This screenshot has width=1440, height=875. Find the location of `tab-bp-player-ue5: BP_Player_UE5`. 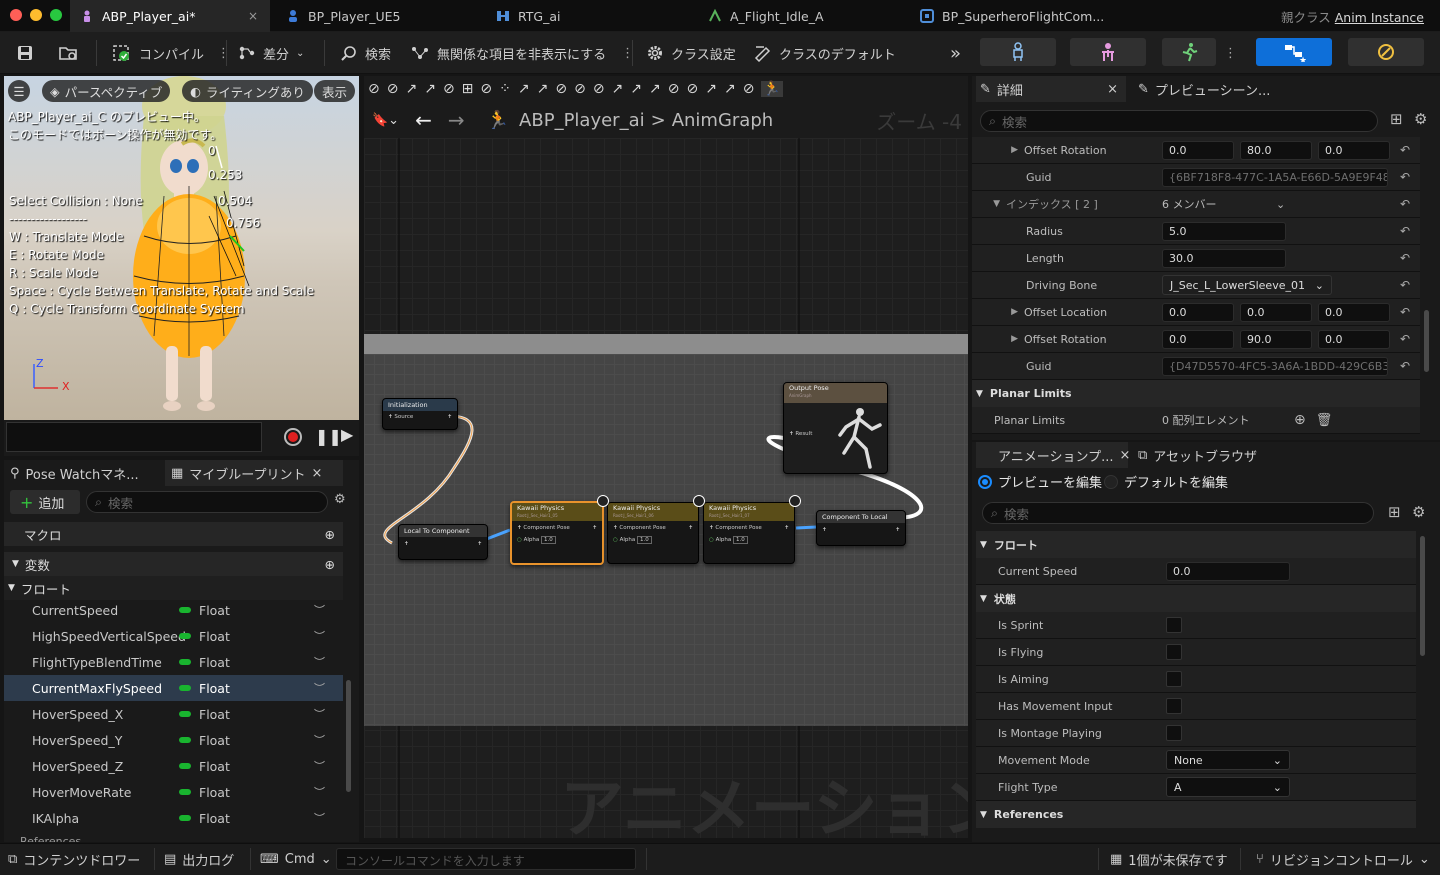

tab-bp-player-ue5: BP_Player_UE5 is located at coordinates (338, 16).